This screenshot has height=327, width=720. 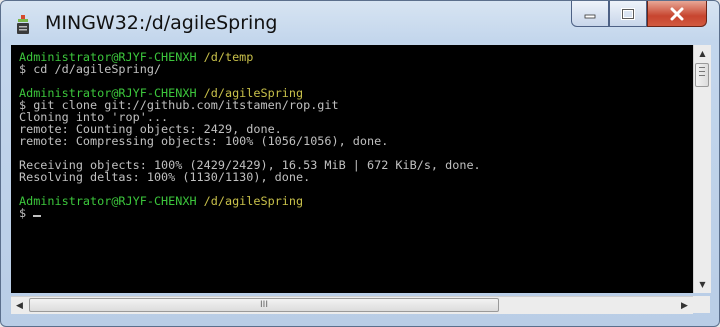 I want to click on close-icon, so click(x=677, y=13).